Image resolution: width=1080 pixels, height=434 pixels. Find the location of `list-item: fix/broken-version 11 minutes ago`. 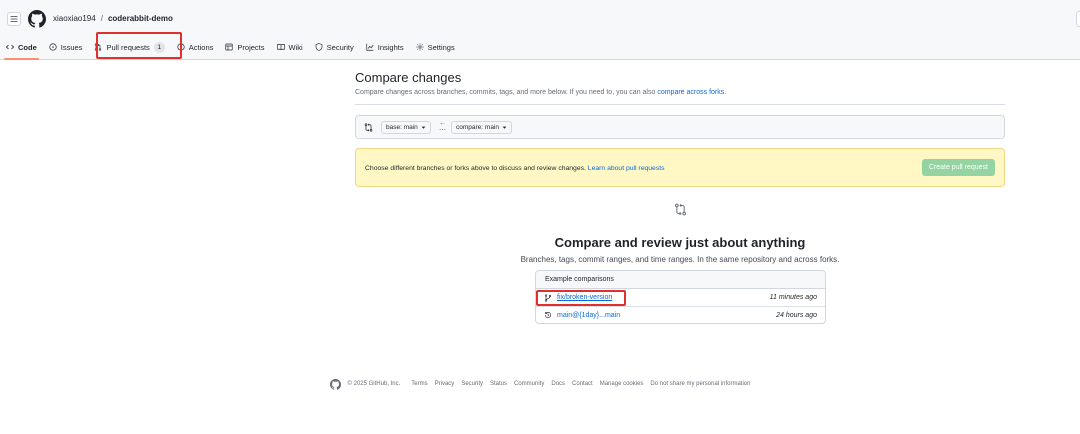

list-item: fix/broken-version 11 minutes ago is located at coordinates (680, 297).